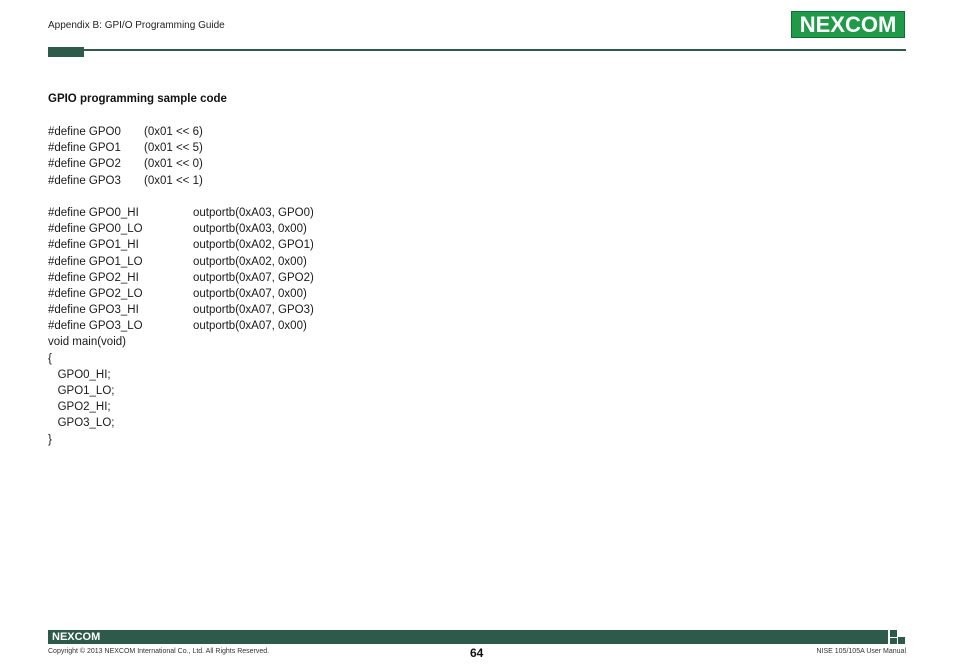  I want to click on section-heading: GPIO programming sample code, so click(137, 99).